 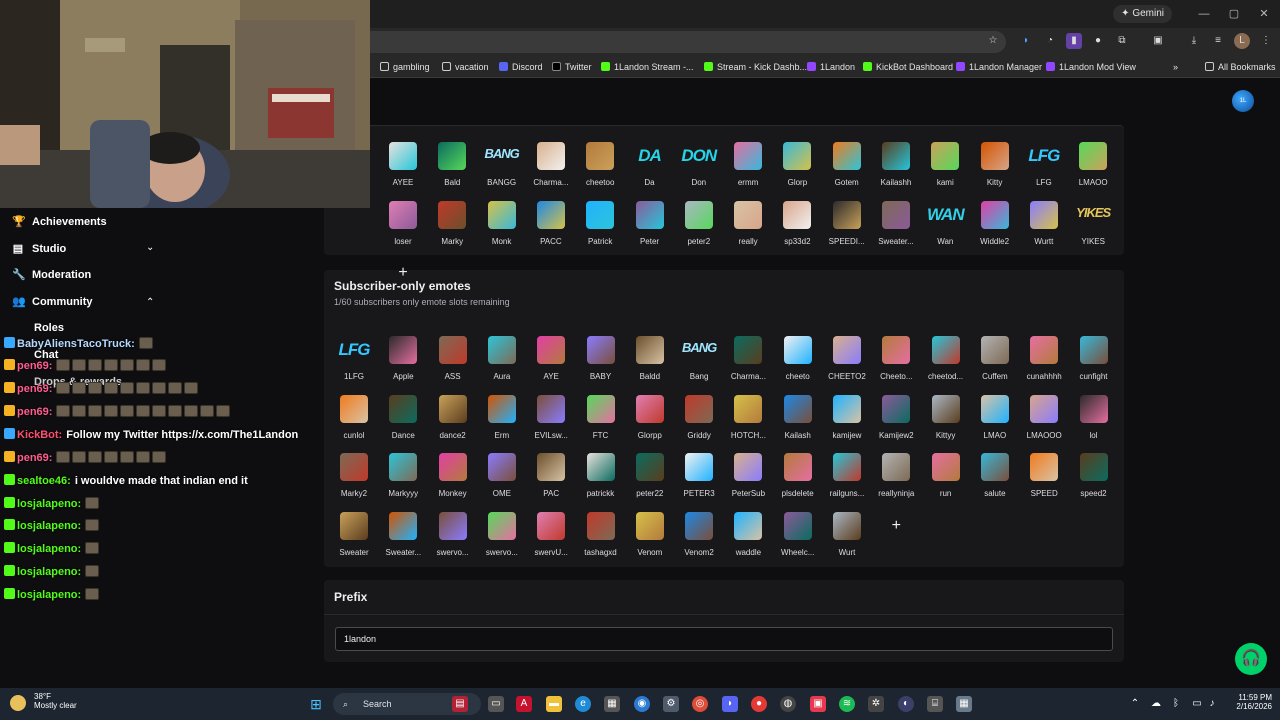 What do you see at coordinates (1094, 421) in the screenshot?
I see `emote: lol` at bounding box center [1094, 421].